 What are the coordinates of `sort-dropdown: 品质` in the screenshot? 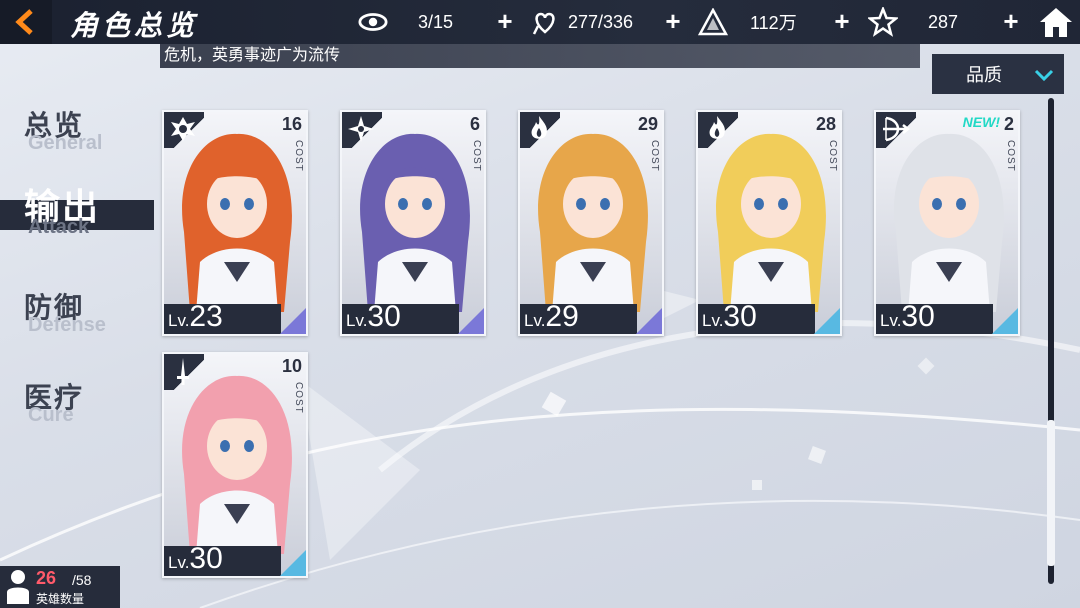 It's located at (998, 74).